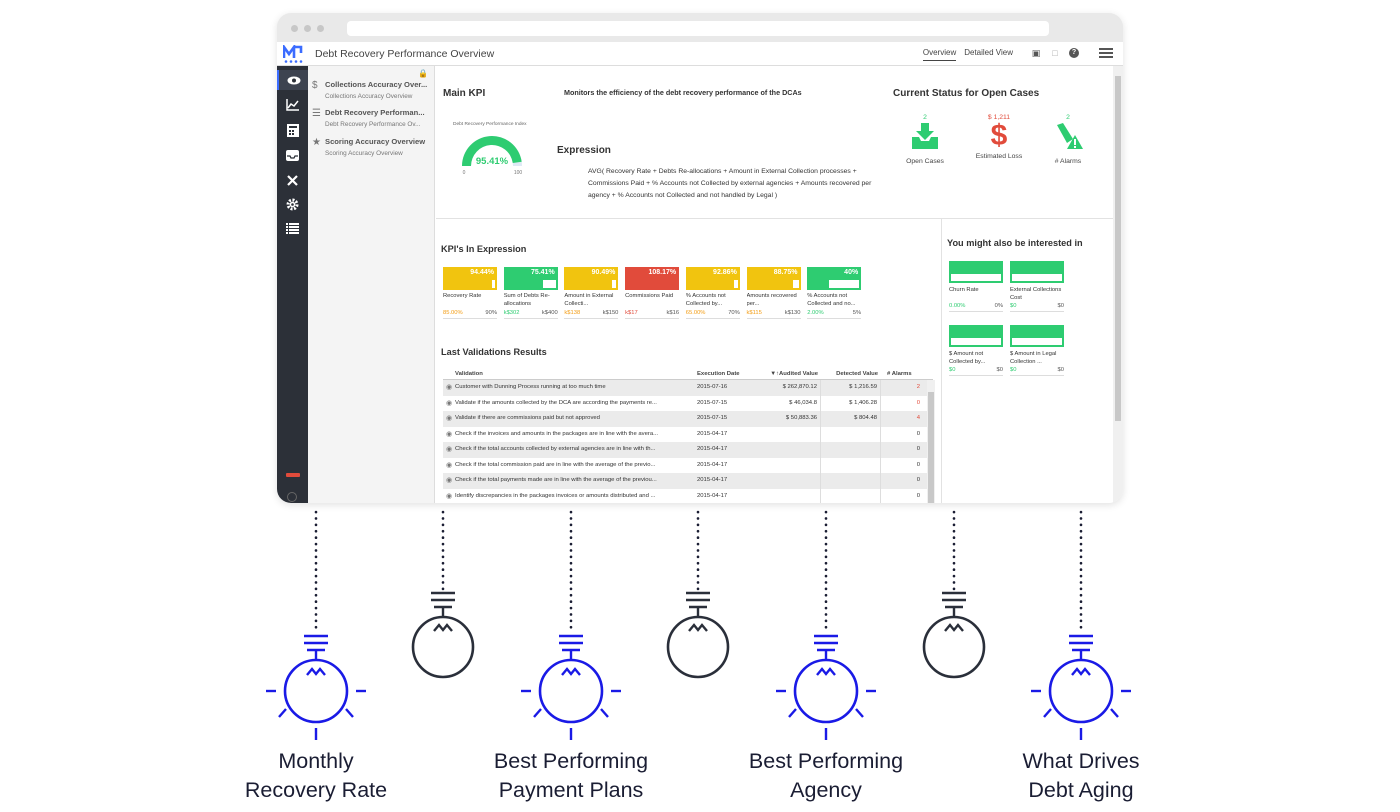  Describe the element at coordinates (902, 388) in the screenshot. I see `cell-alarms: 2` at that location.